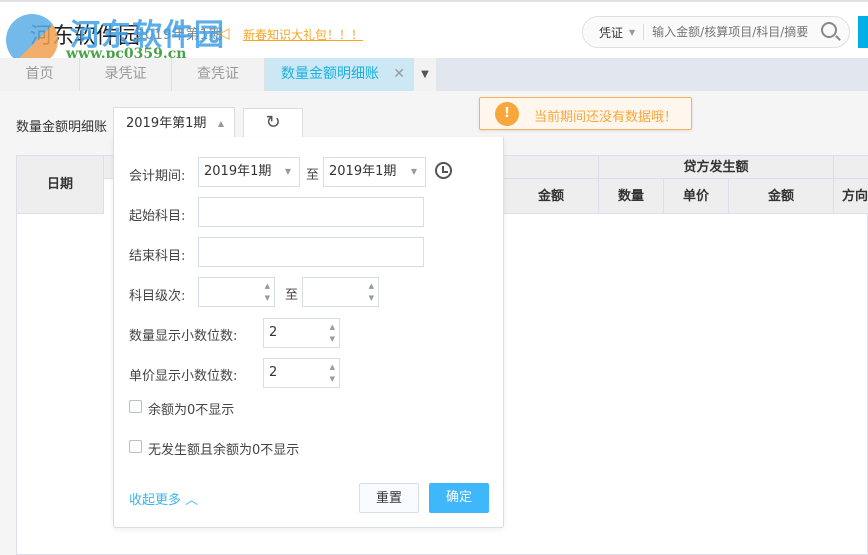 The width and height of the screenshot is (868, 555). What do you see at coordinates (236, 292) in the screenshot?
I see `level-from-stepper: ▲ ▼` at bounding box center [236, 292].